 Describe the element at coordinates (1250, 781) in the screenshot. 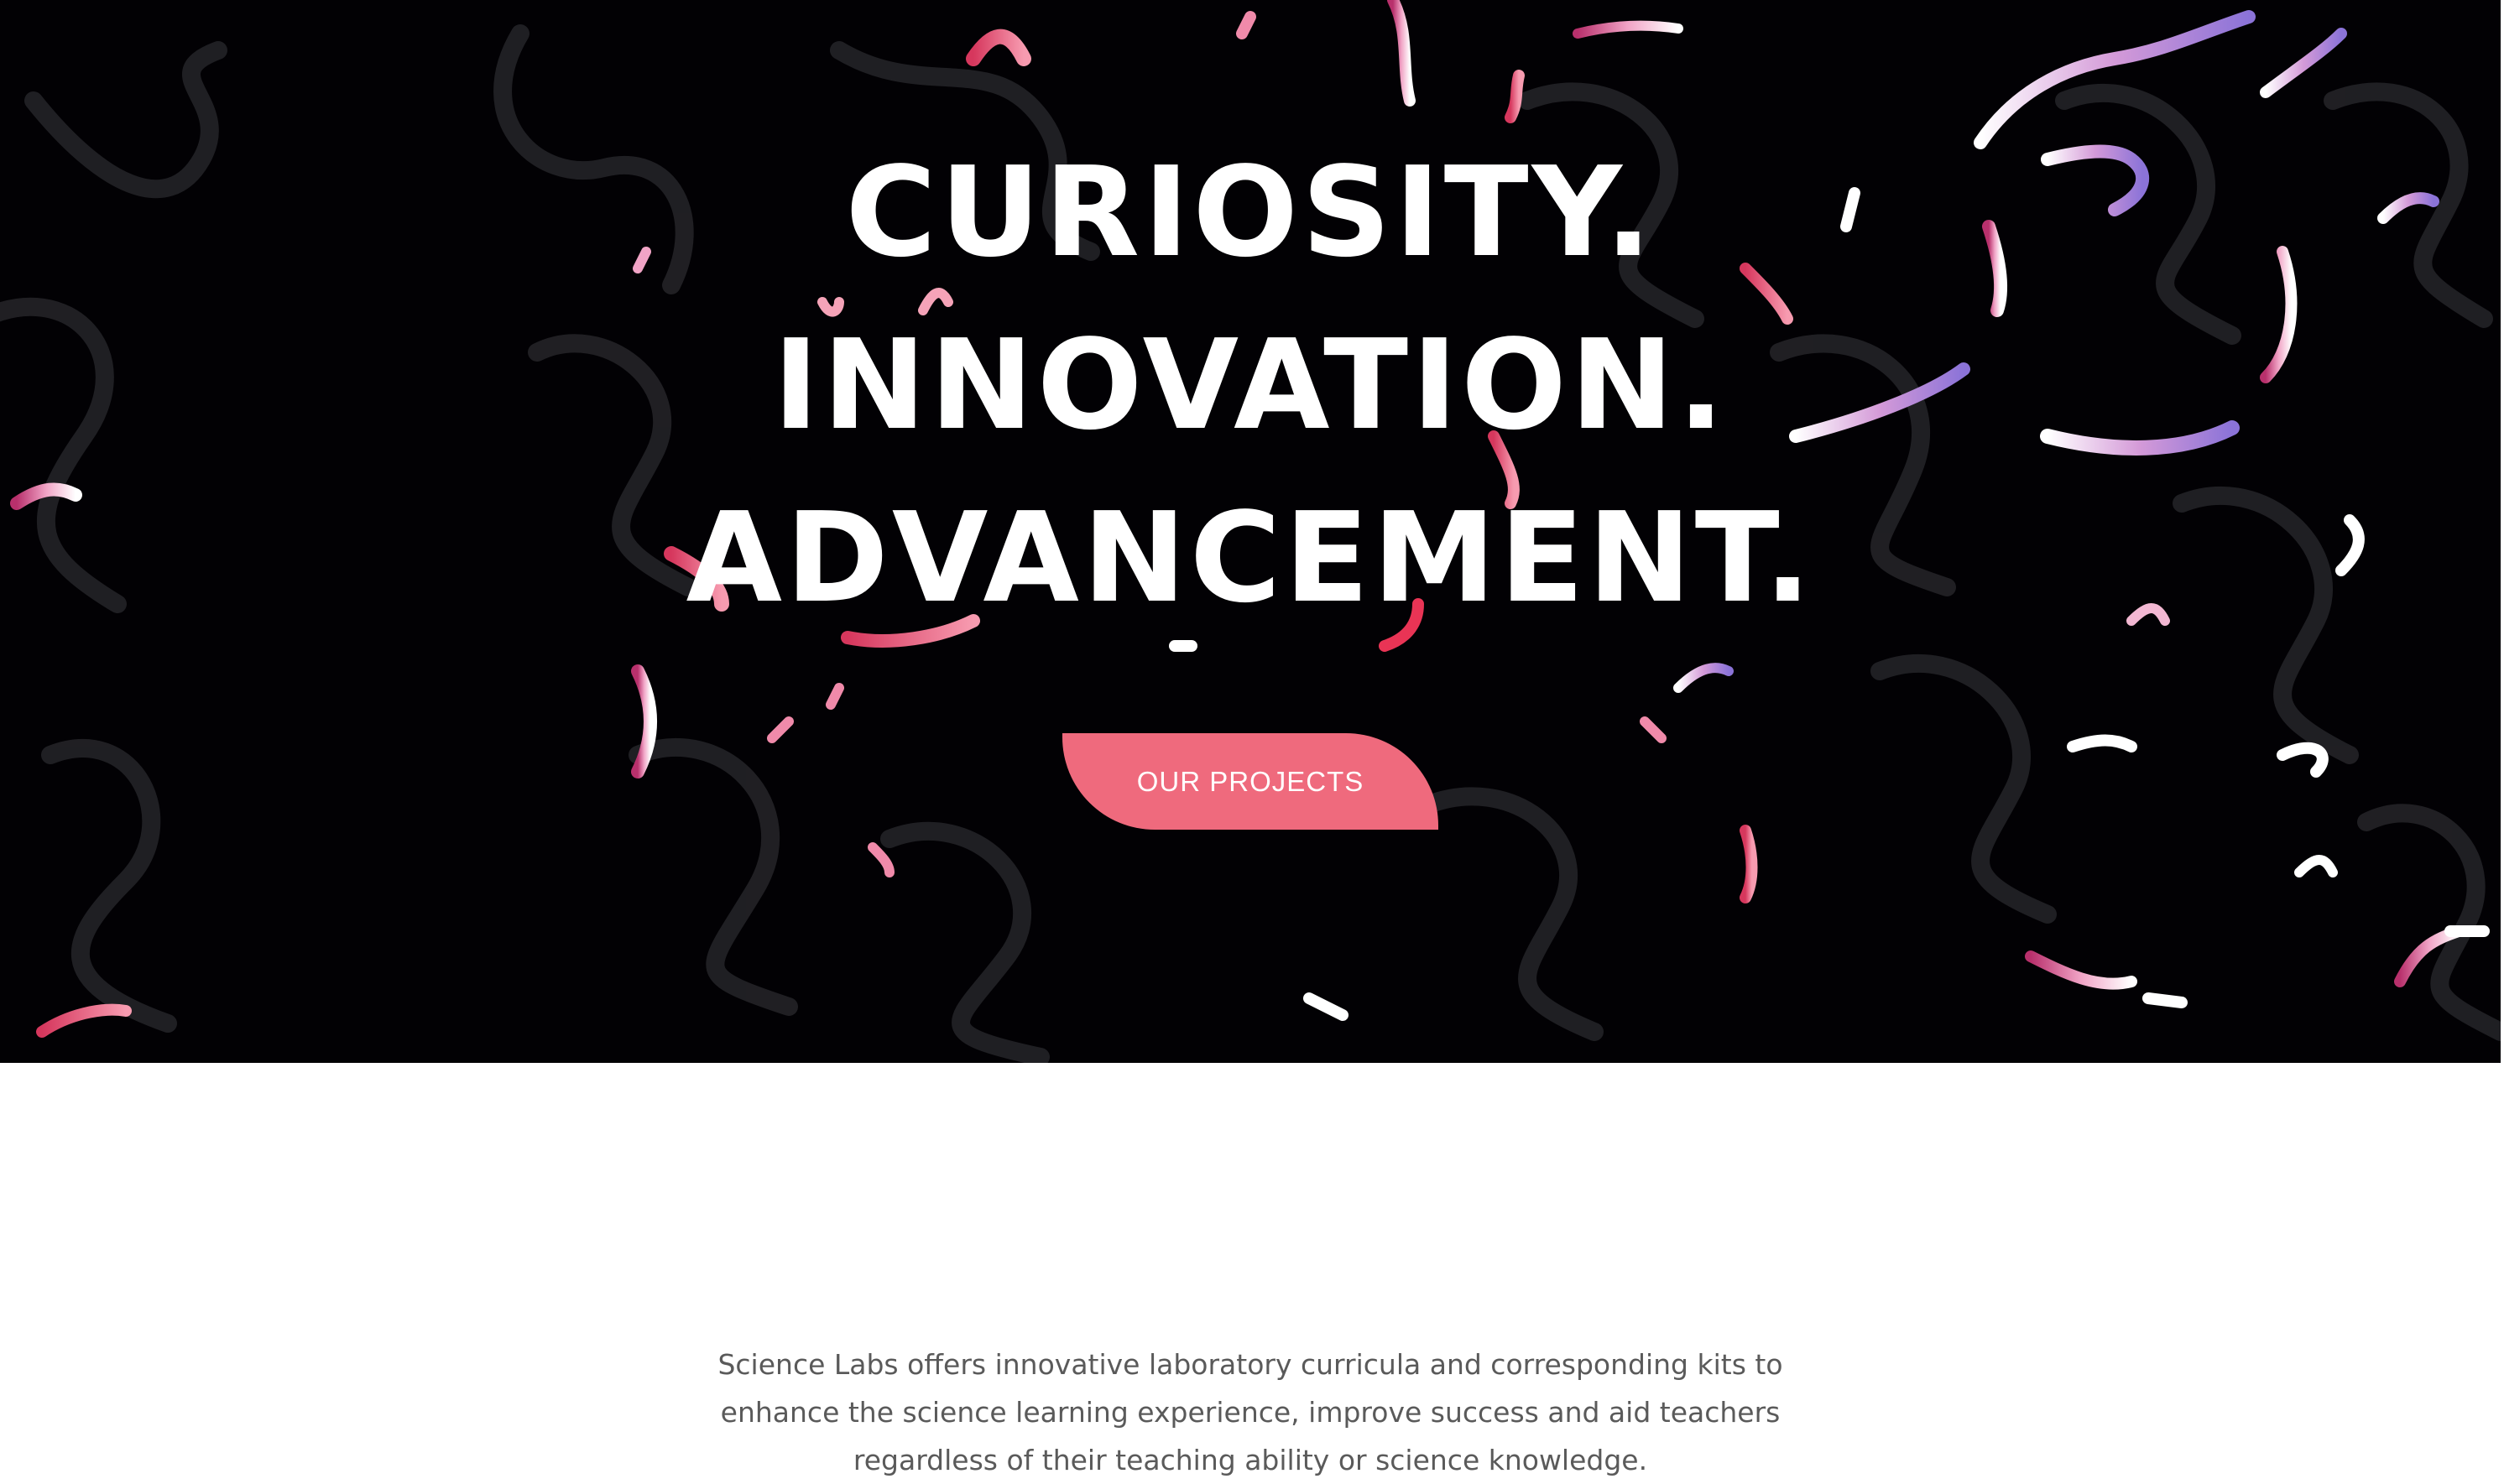

I see `our-projects-button: OUR PROJECTS` at that location.